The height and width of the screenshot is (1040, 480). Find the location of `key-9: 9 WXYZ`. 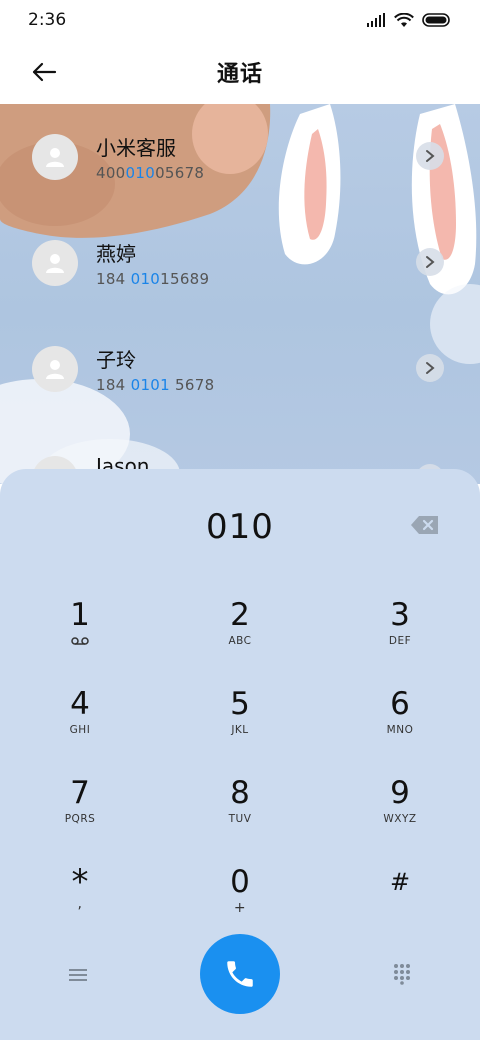

key-9: 9 WXYZ is located at coordinates (400, 807).